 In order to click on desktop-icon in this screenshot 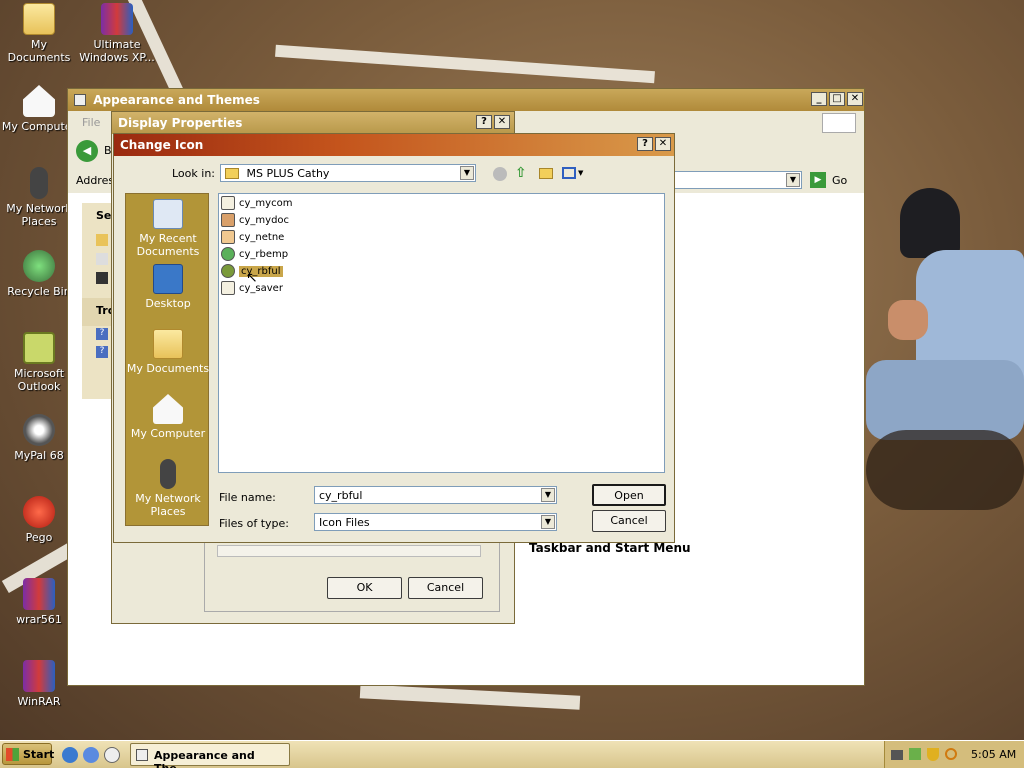, I will do `click(168, 279)`.